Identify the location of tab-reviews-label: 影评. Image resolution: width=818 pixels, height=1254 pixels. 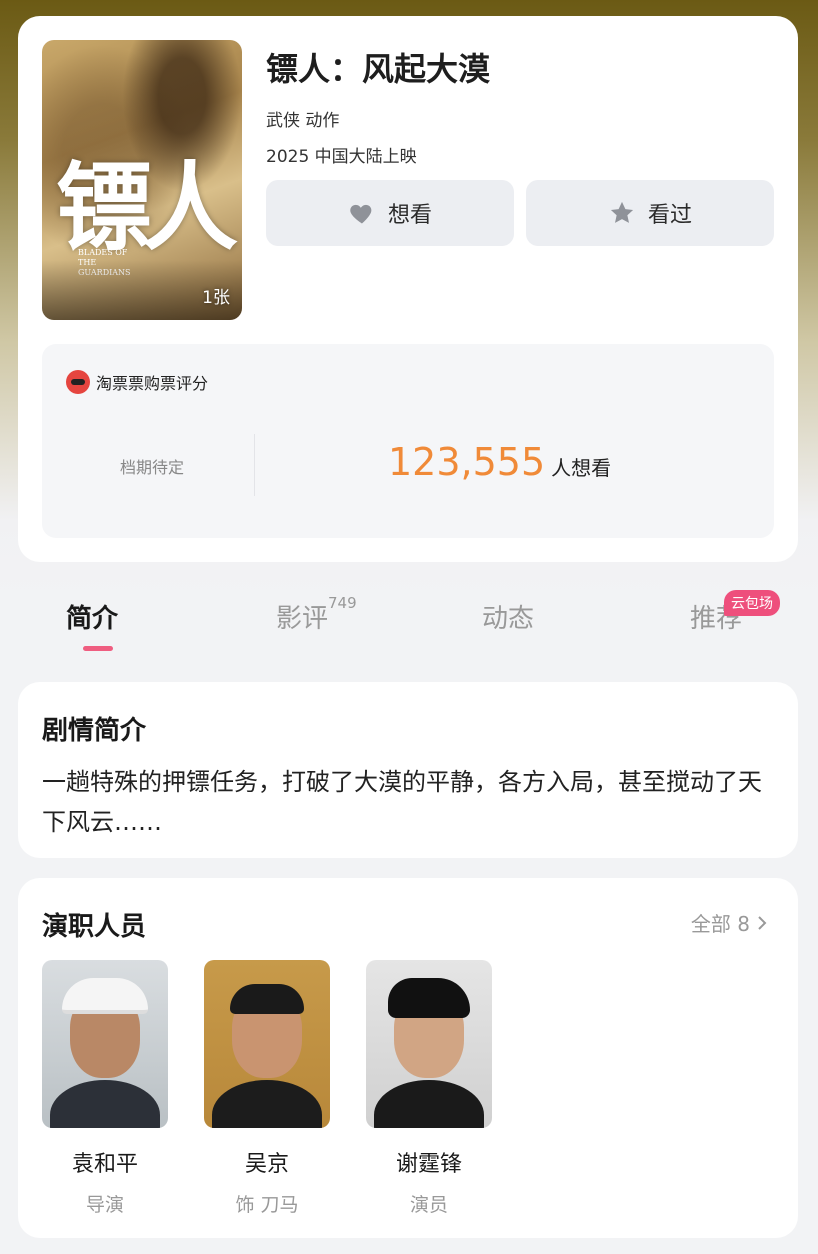
(302, 619).